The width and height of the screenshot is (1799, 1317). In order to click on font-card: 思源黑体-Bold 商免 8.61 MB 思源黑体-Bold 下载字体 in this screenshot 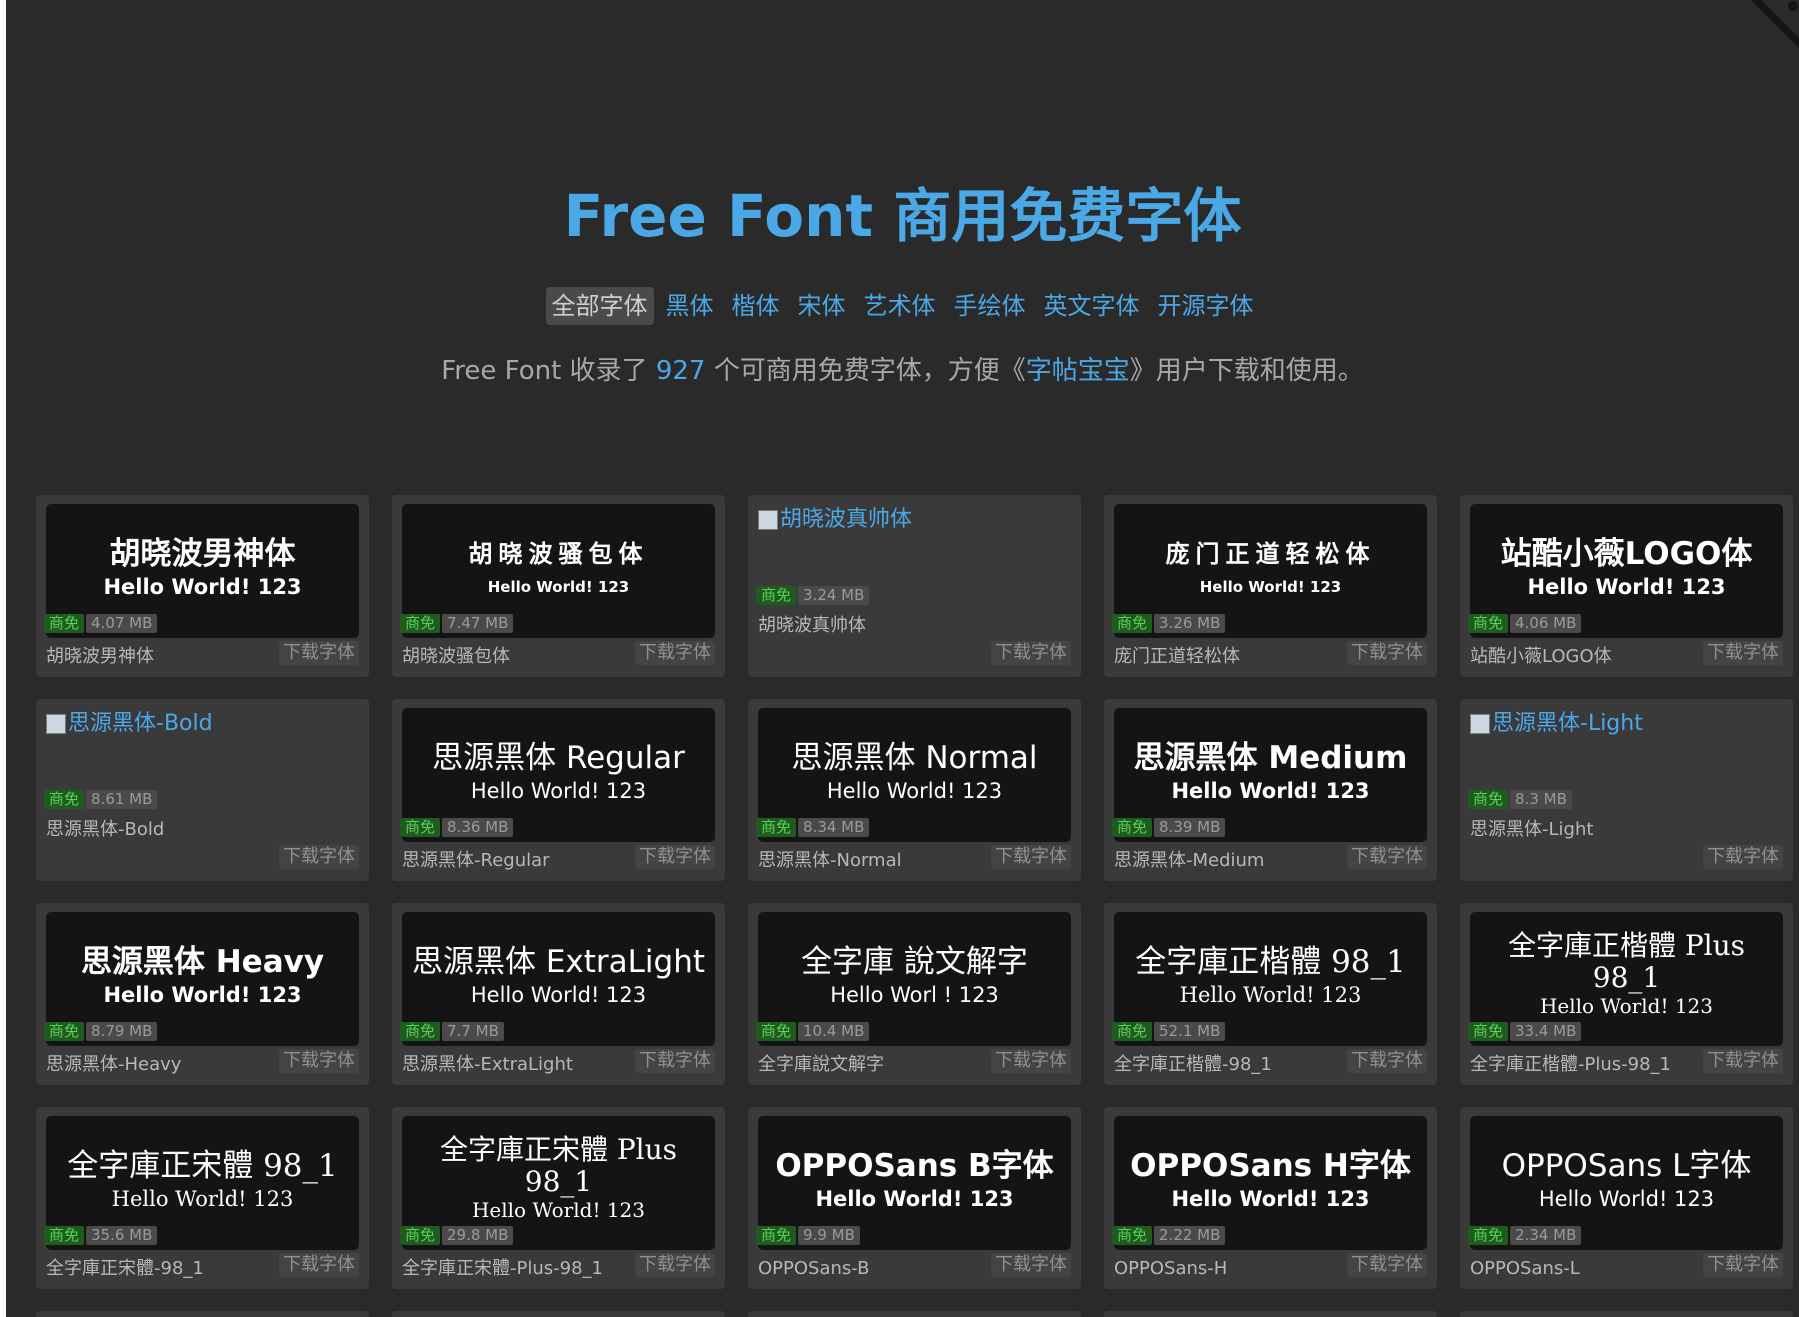, I will do `click(202, 790)`.